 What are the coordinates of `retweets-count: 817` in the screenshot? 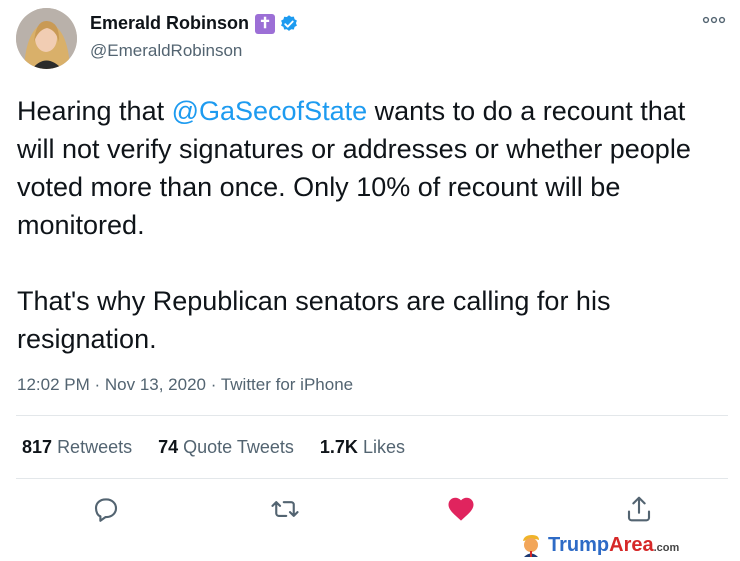 It's located at (37, 447).